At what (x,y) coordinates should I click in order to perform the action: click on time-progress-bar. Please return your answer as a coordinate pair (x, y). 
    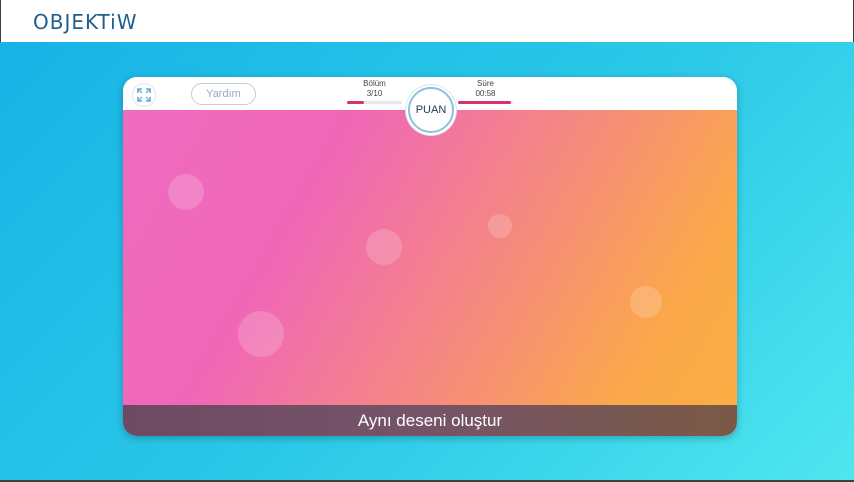
    Looking at the image, I should click on (485, 102).